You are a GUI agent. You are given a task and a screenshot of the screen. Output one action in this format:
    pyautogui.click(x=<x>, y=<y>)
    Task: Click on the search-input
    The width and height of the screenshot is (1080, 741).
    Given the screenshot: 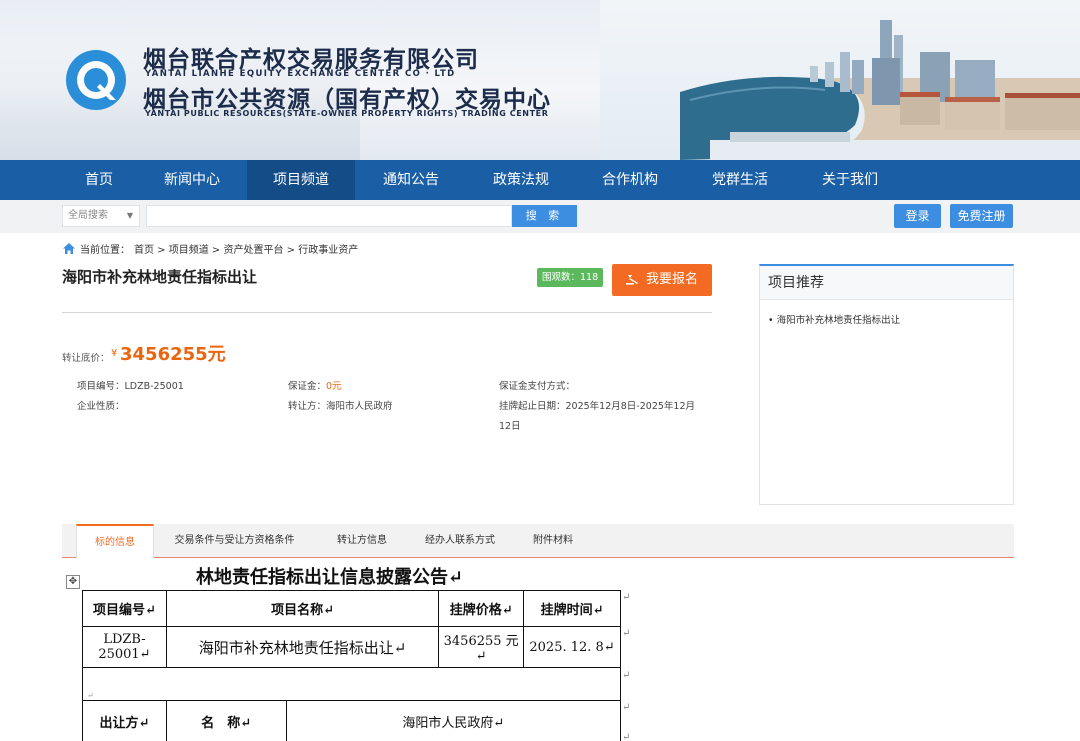 What is the action you would take?
    pyautogui.click(x=329, y=216)
    